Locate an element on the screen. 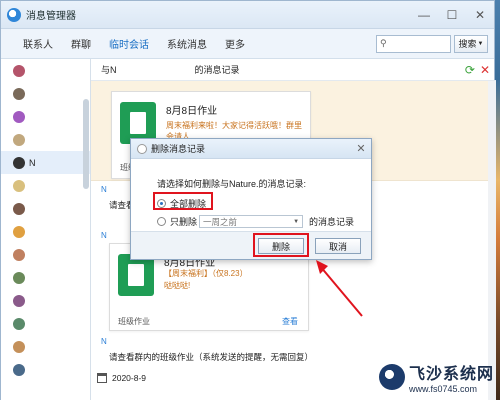 The height and width of the screenshot is (400, 500). date-row: 2020-8-9 is located at coordinates (121, 378).